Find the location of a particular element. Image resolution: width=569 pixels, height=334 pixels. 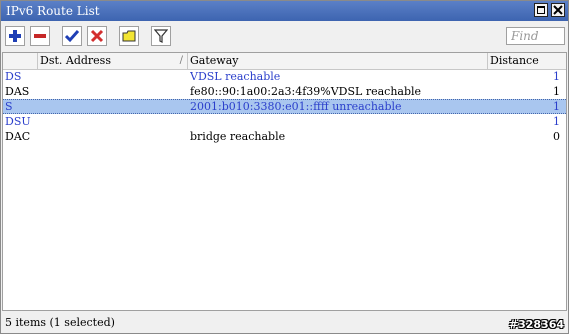

filter-icon is located at coordinates (161, 36).